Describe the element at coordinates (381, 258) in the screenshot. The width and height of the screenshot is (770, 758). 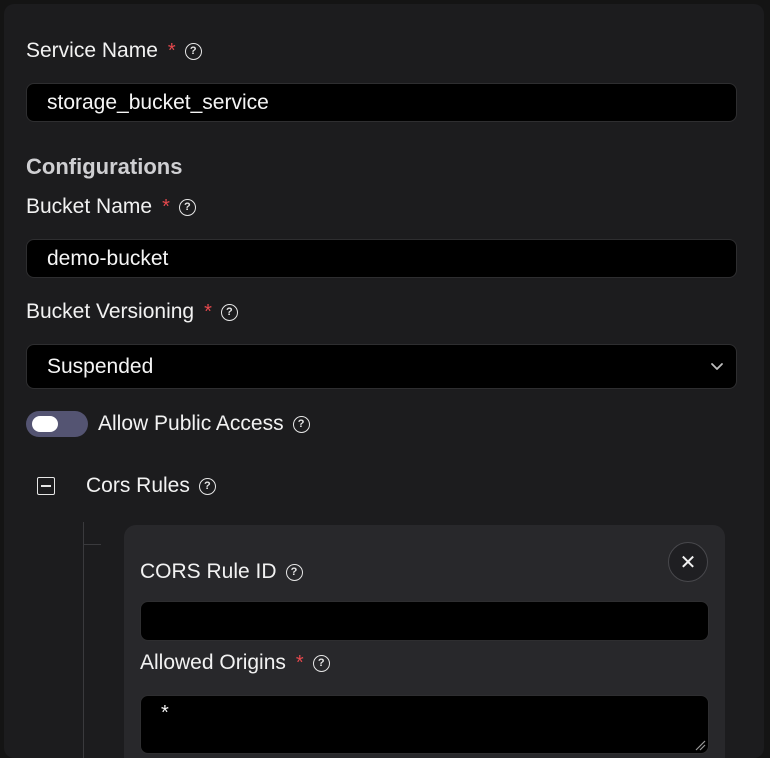
I see `bucket-name-input: demo-bucket` at that location.